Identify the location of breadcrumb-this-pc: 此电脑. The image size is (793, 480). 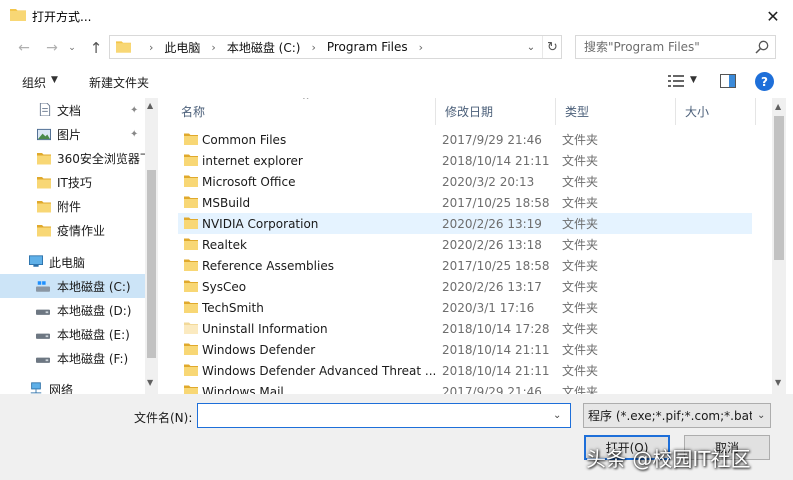
(182, 47).